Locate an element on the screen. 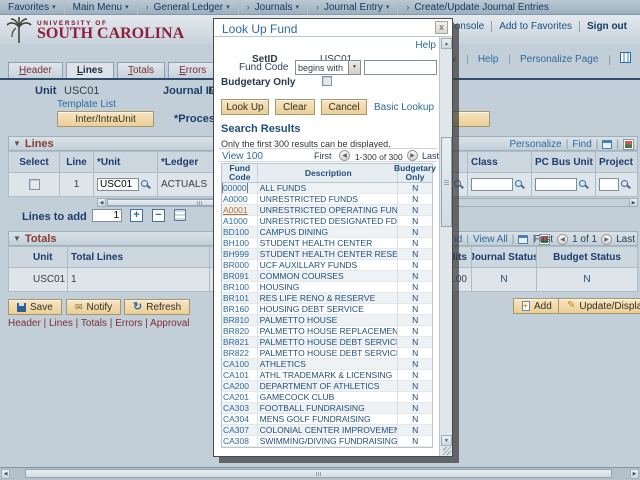 This screenshot has width=640, height=480. fund-code-link: BD100 is located at coordinates (236, 232).